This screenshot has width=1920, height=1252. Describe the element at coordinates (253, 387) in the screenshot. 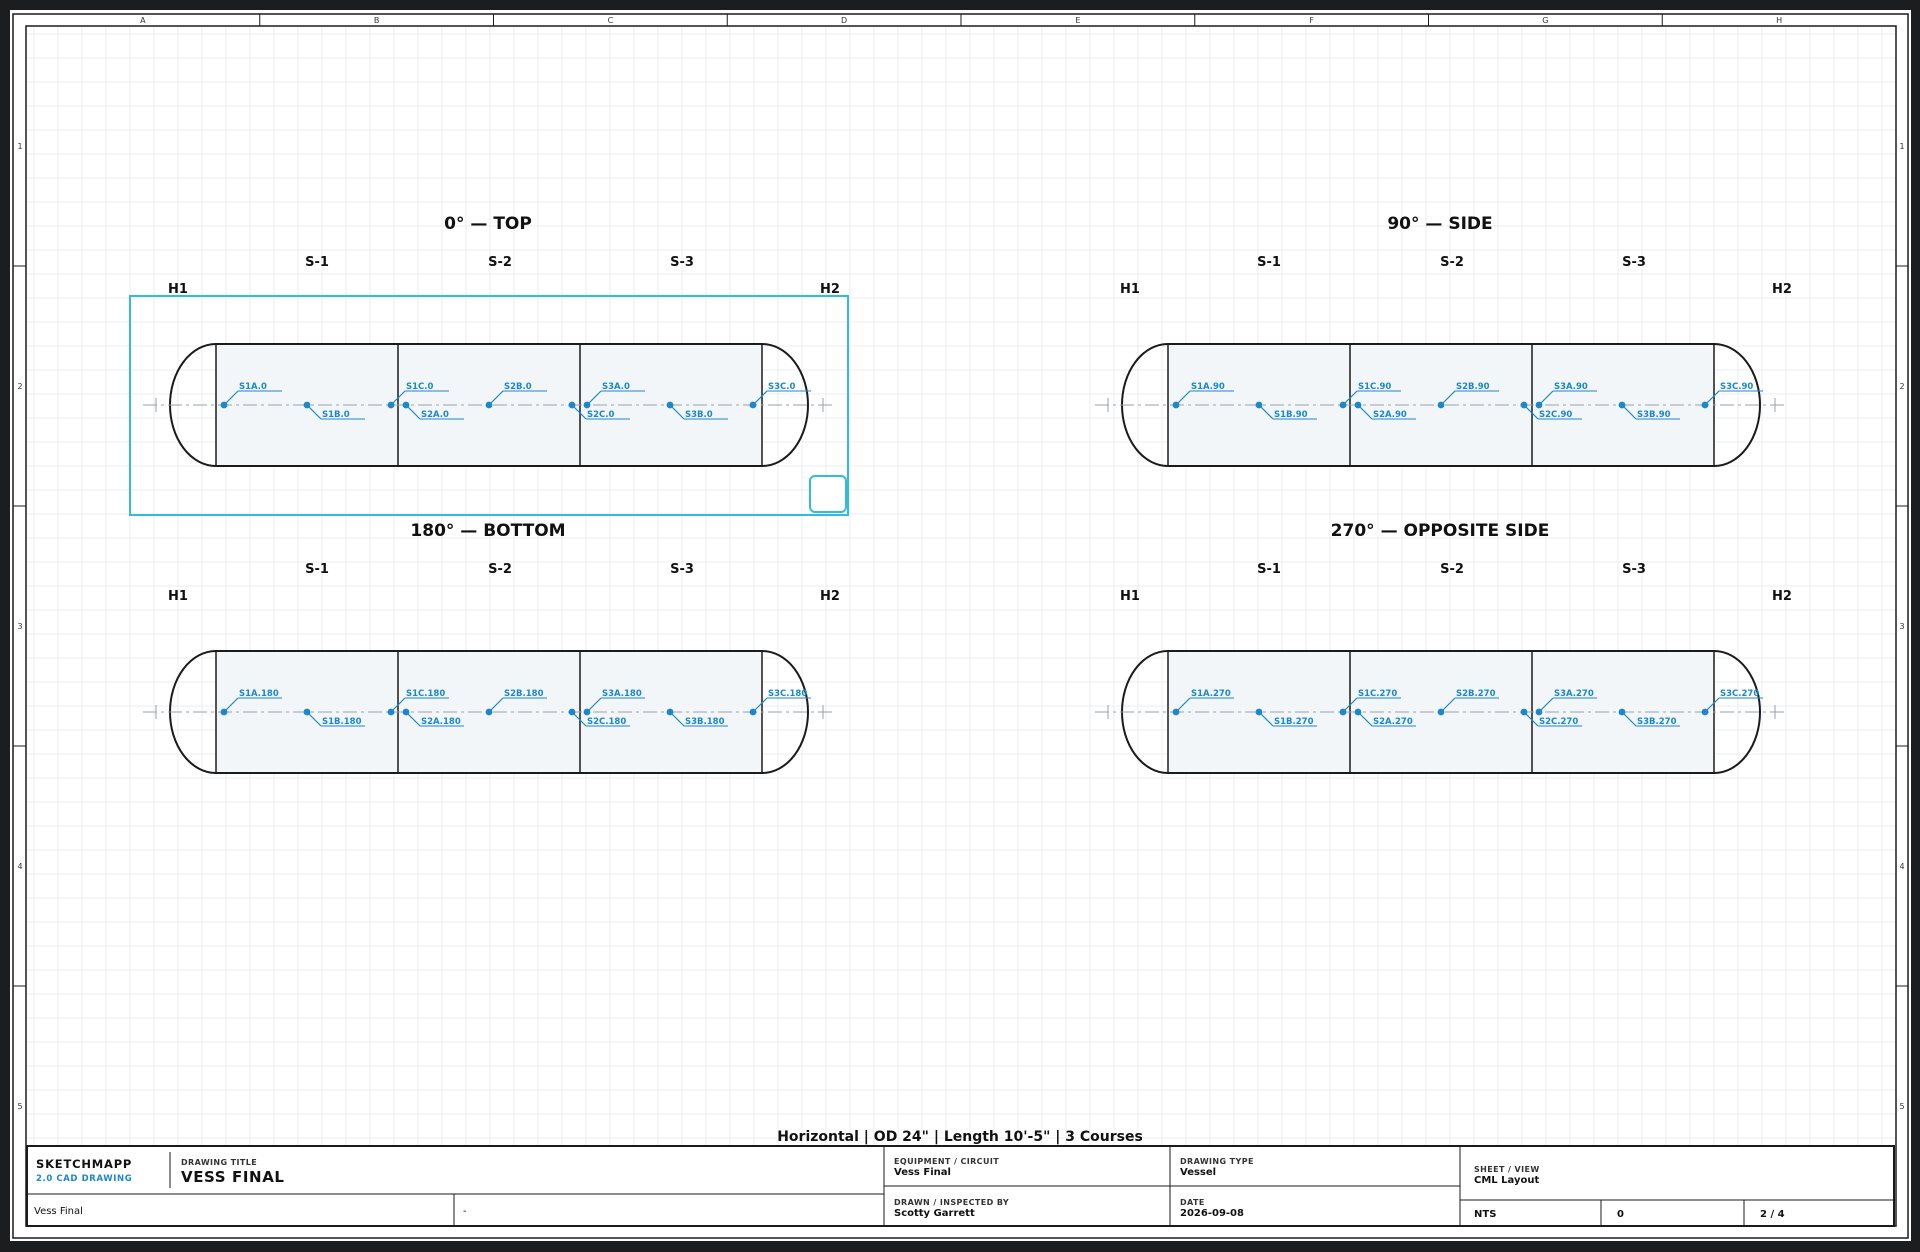

I see `cml-label: S1A.0` at that location.